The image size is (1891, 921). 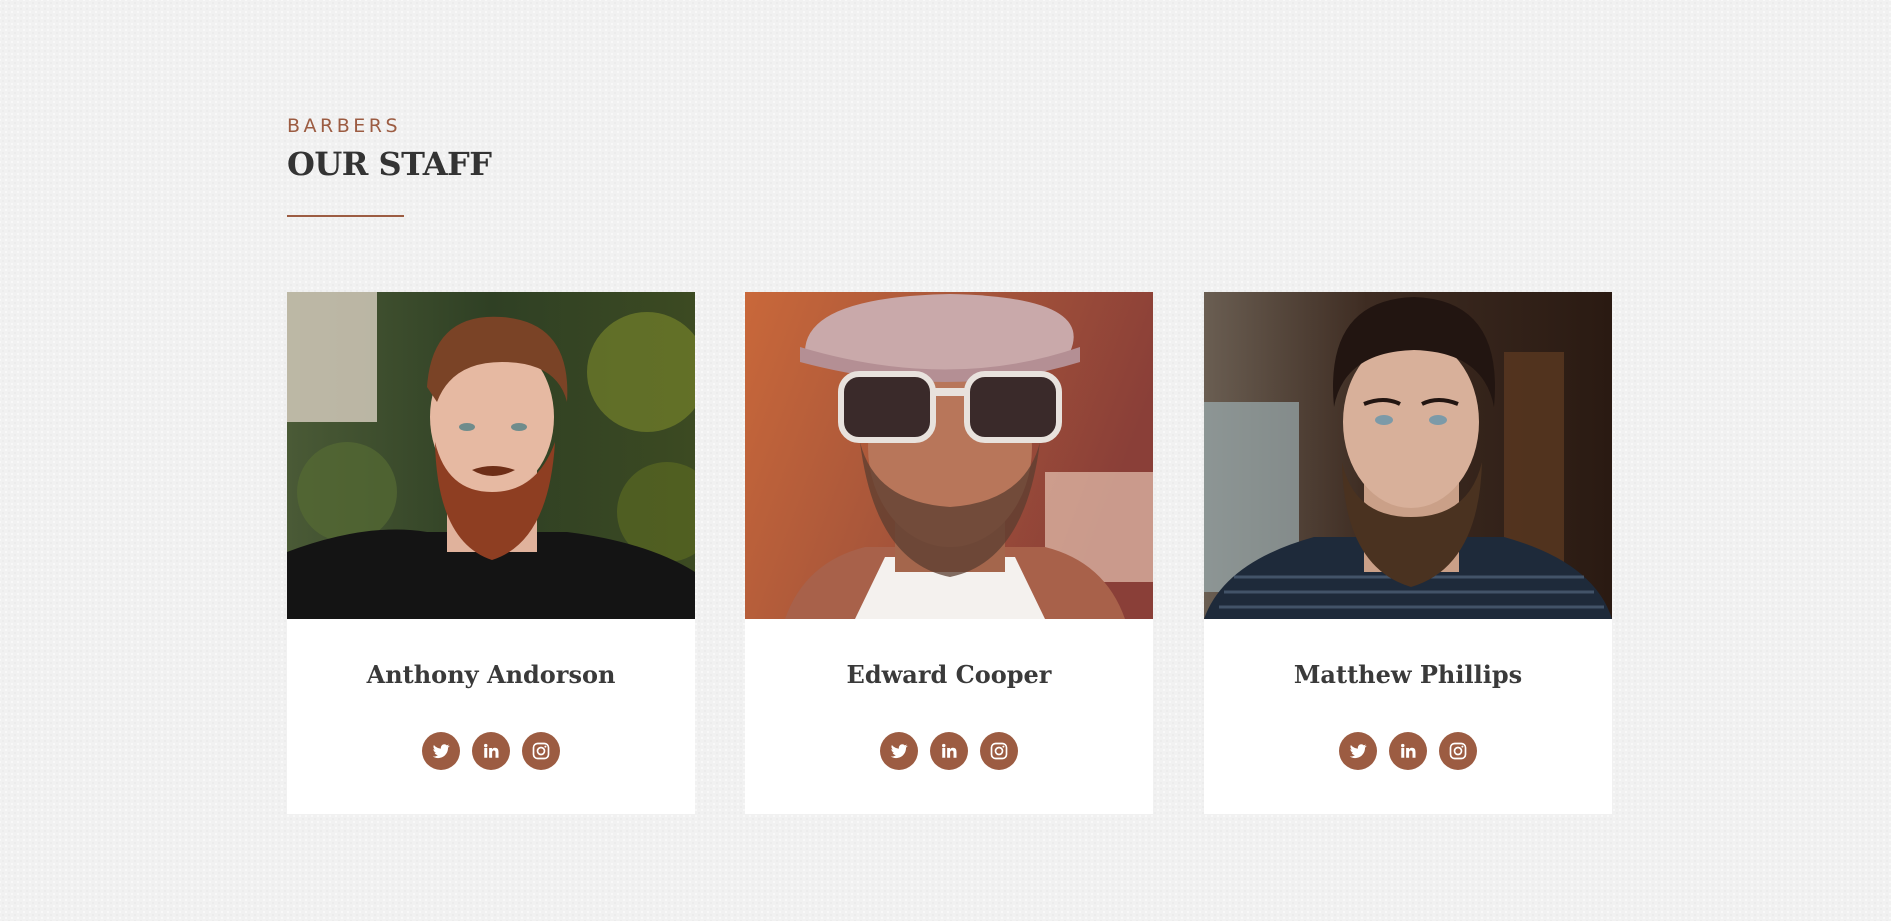 I want to click on title-divider, so click(x=345, y=216).